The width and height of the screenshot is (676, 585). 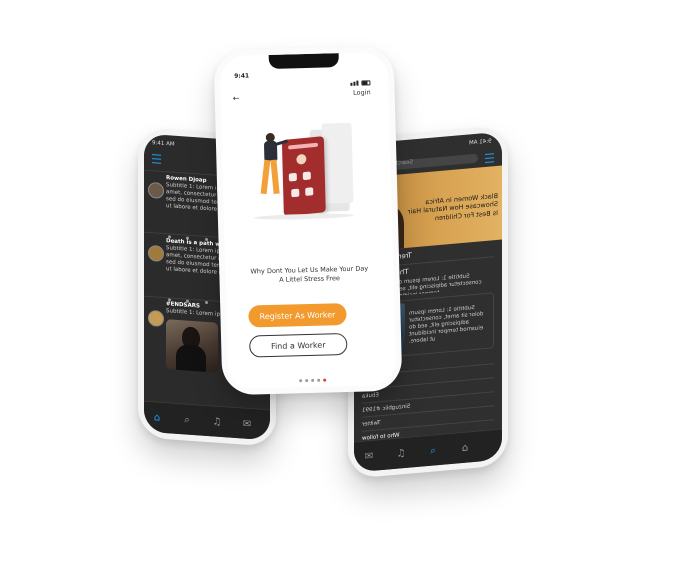 What do you see at coordinates (298, 345) in the screenshot?
I see `find-a-worker-button: Find a Worker` at bounding box center [298, 345].